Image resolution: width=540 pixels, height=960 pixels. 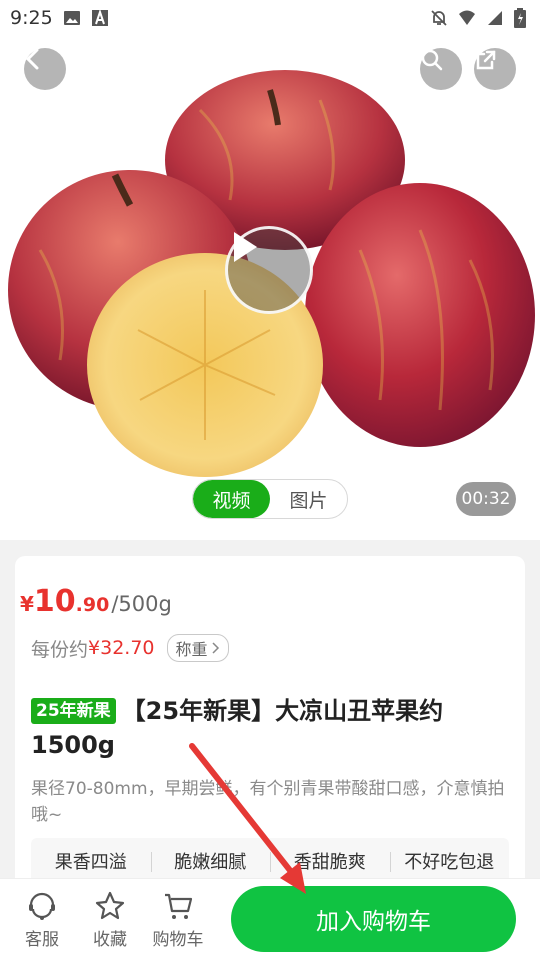 What do you see at coordinates (210, 861) in the screenshot?
I see `feature-tag: 脆嫩细腻` at bounding box center [210, 861].